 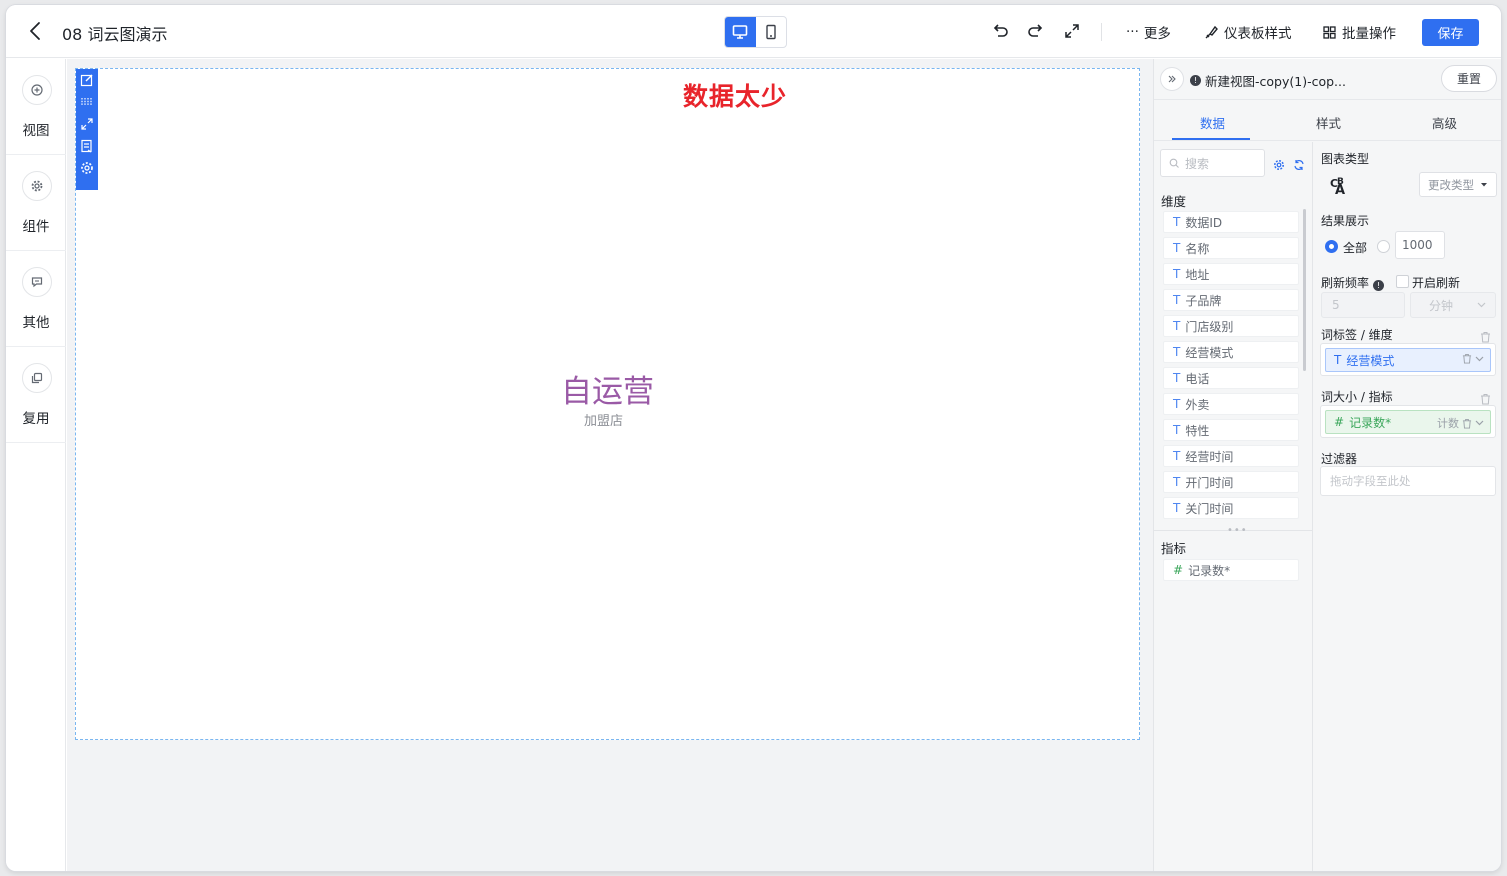 I want to click on number-type-icon: #, so click(x=1339, y=422).